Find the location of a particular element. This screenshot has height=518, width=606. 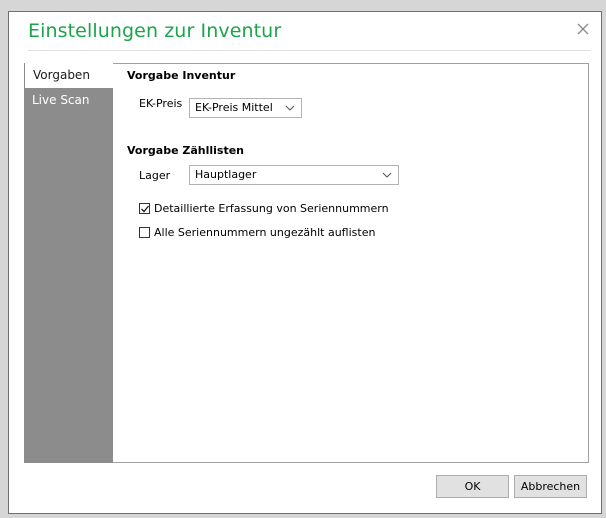

sidebar-item-vorgaben: Vorgaben is located at coordinates (68, 75).